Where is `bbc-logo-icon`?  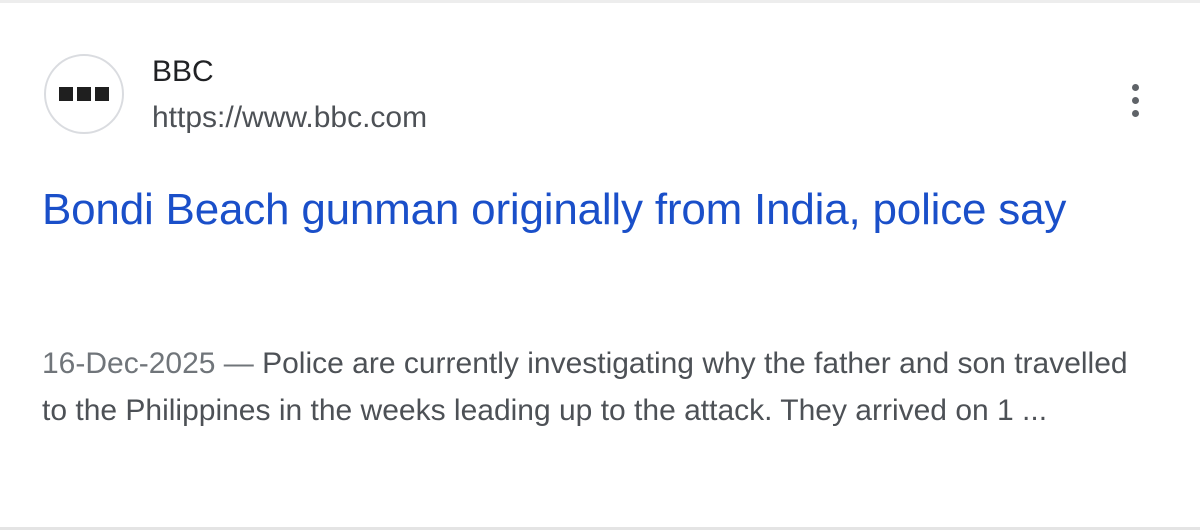 bbc-logo-icon is located at coordinates (84, 94).